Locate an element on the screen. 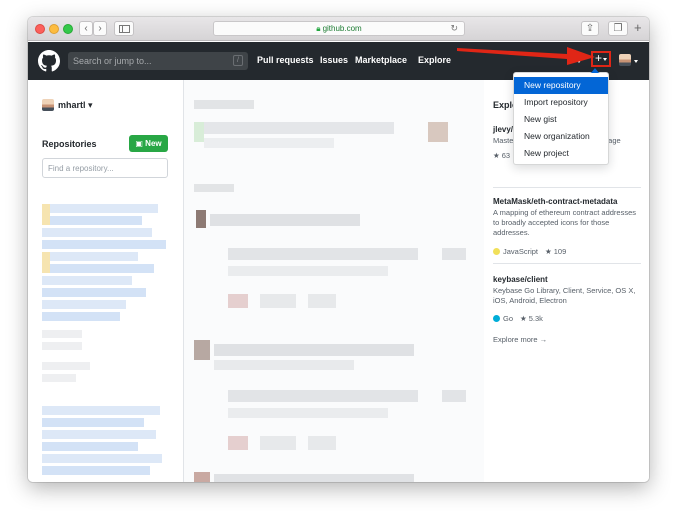 This screenshot has width=677, height=521. forward-button: › is located at coordinates (100, 28).